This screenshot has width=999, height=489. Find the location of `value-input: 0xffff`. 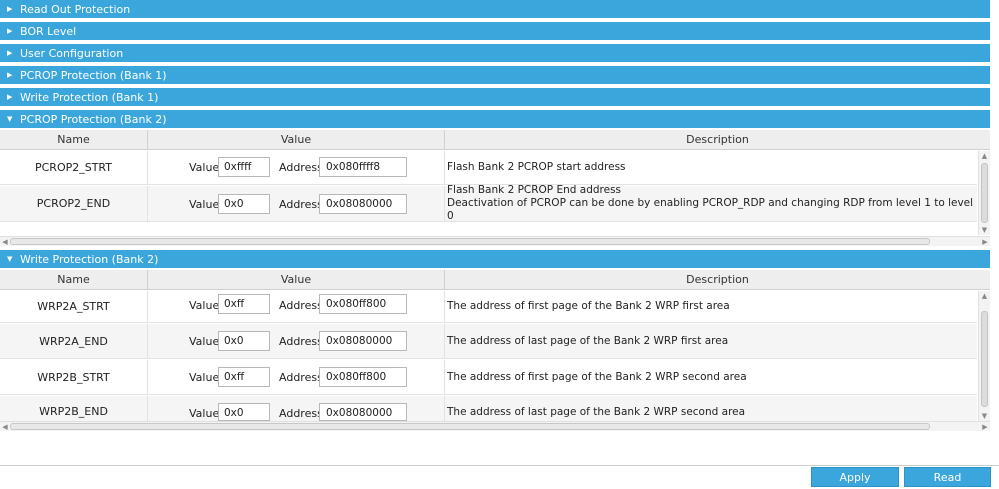

value-input: 0xffff is located at coordinates (244, 167).